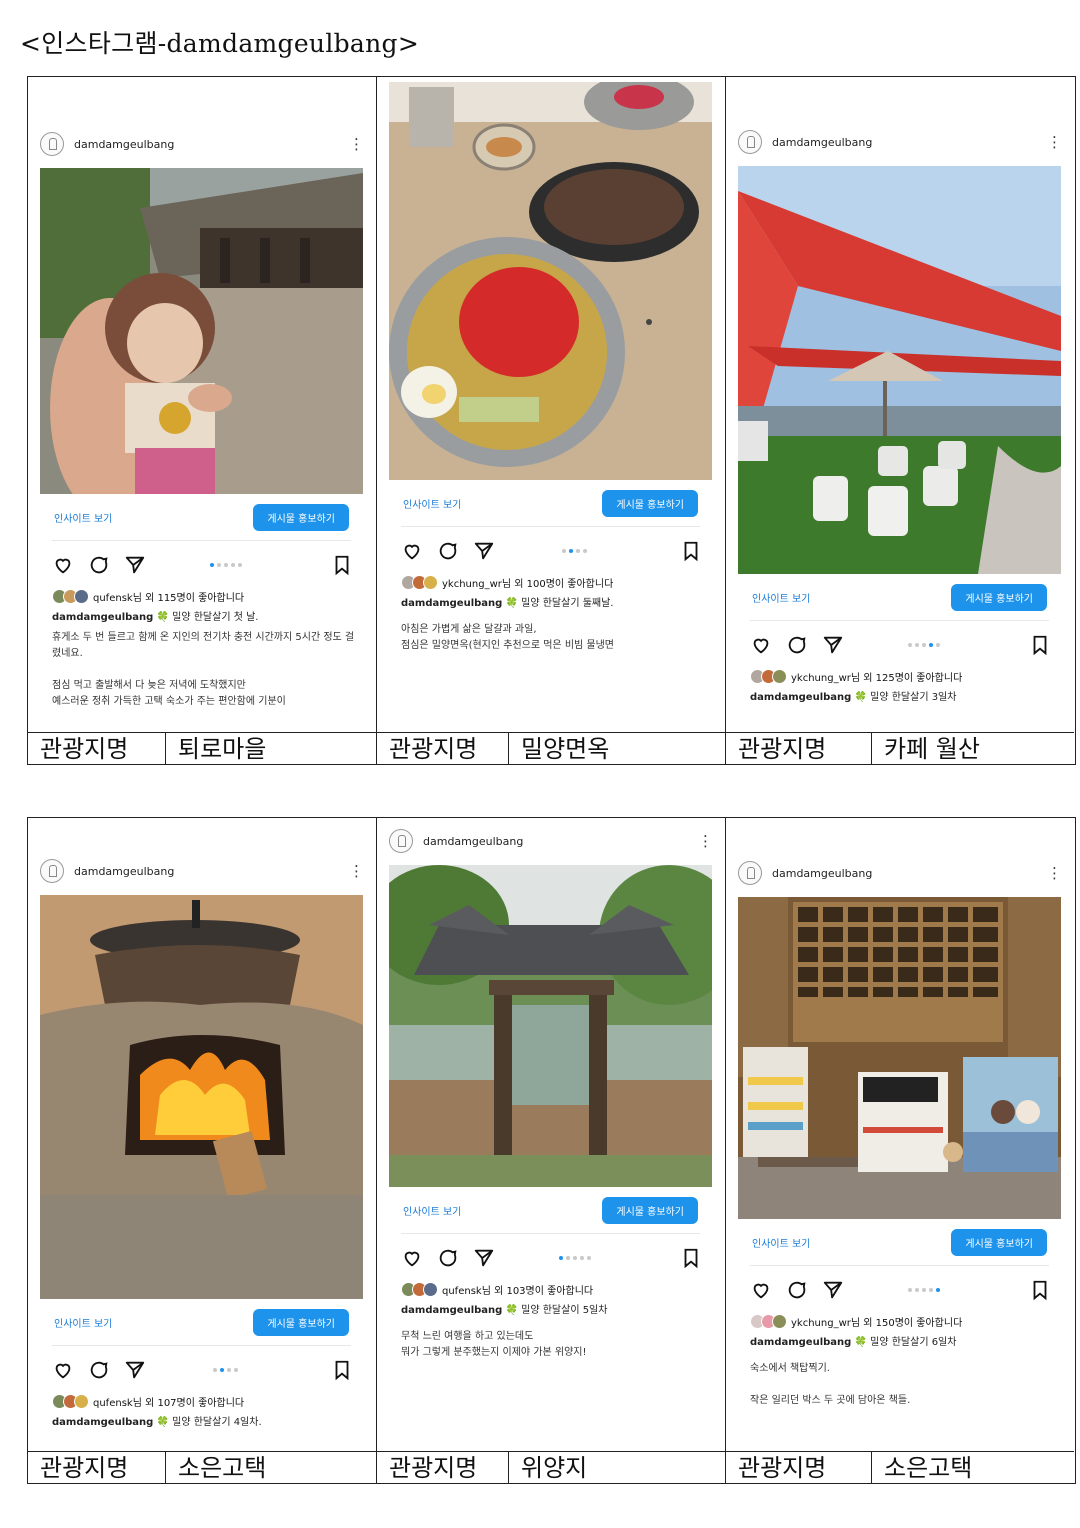  I want to click on likes-count: qufensk님 외 107명이 좋아합니다, so click(168, 1401).